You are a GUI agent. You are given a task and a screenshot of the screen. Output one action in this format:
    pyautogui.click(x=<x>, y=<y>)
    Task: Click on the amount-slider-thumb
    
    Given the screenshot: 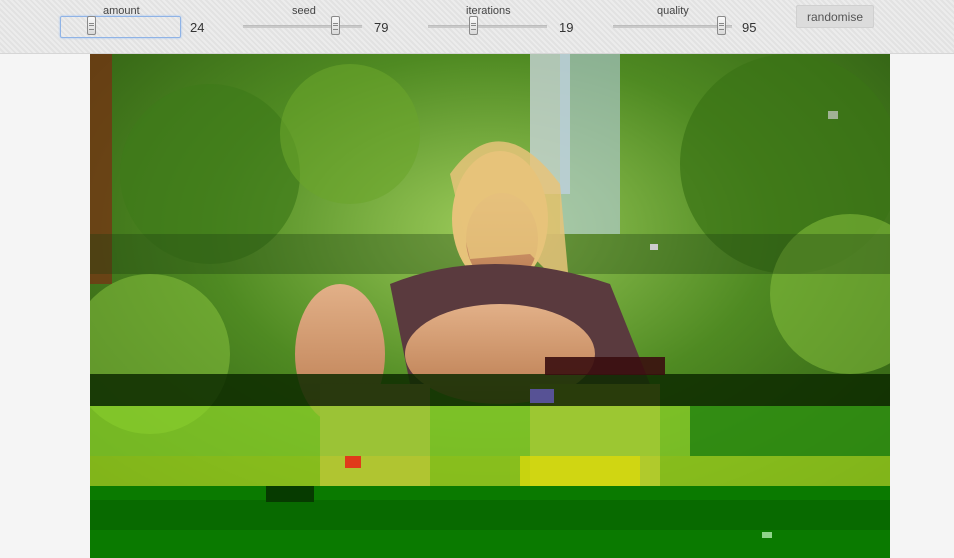 What is the action you would take?
    pyautogui.click(x=91, y=25)
    